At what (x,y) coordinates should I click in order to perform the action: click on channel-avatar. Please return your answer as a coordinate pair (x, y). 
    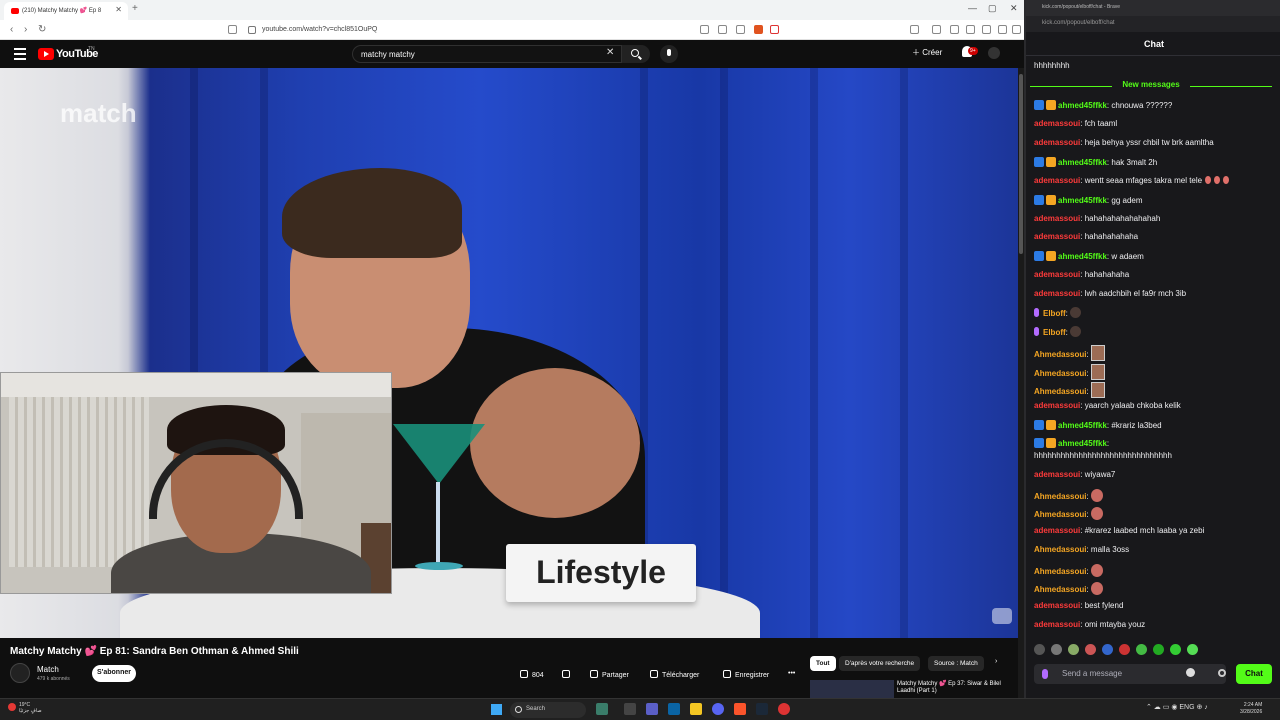
    Looking at the image, I should click on (20, 673).